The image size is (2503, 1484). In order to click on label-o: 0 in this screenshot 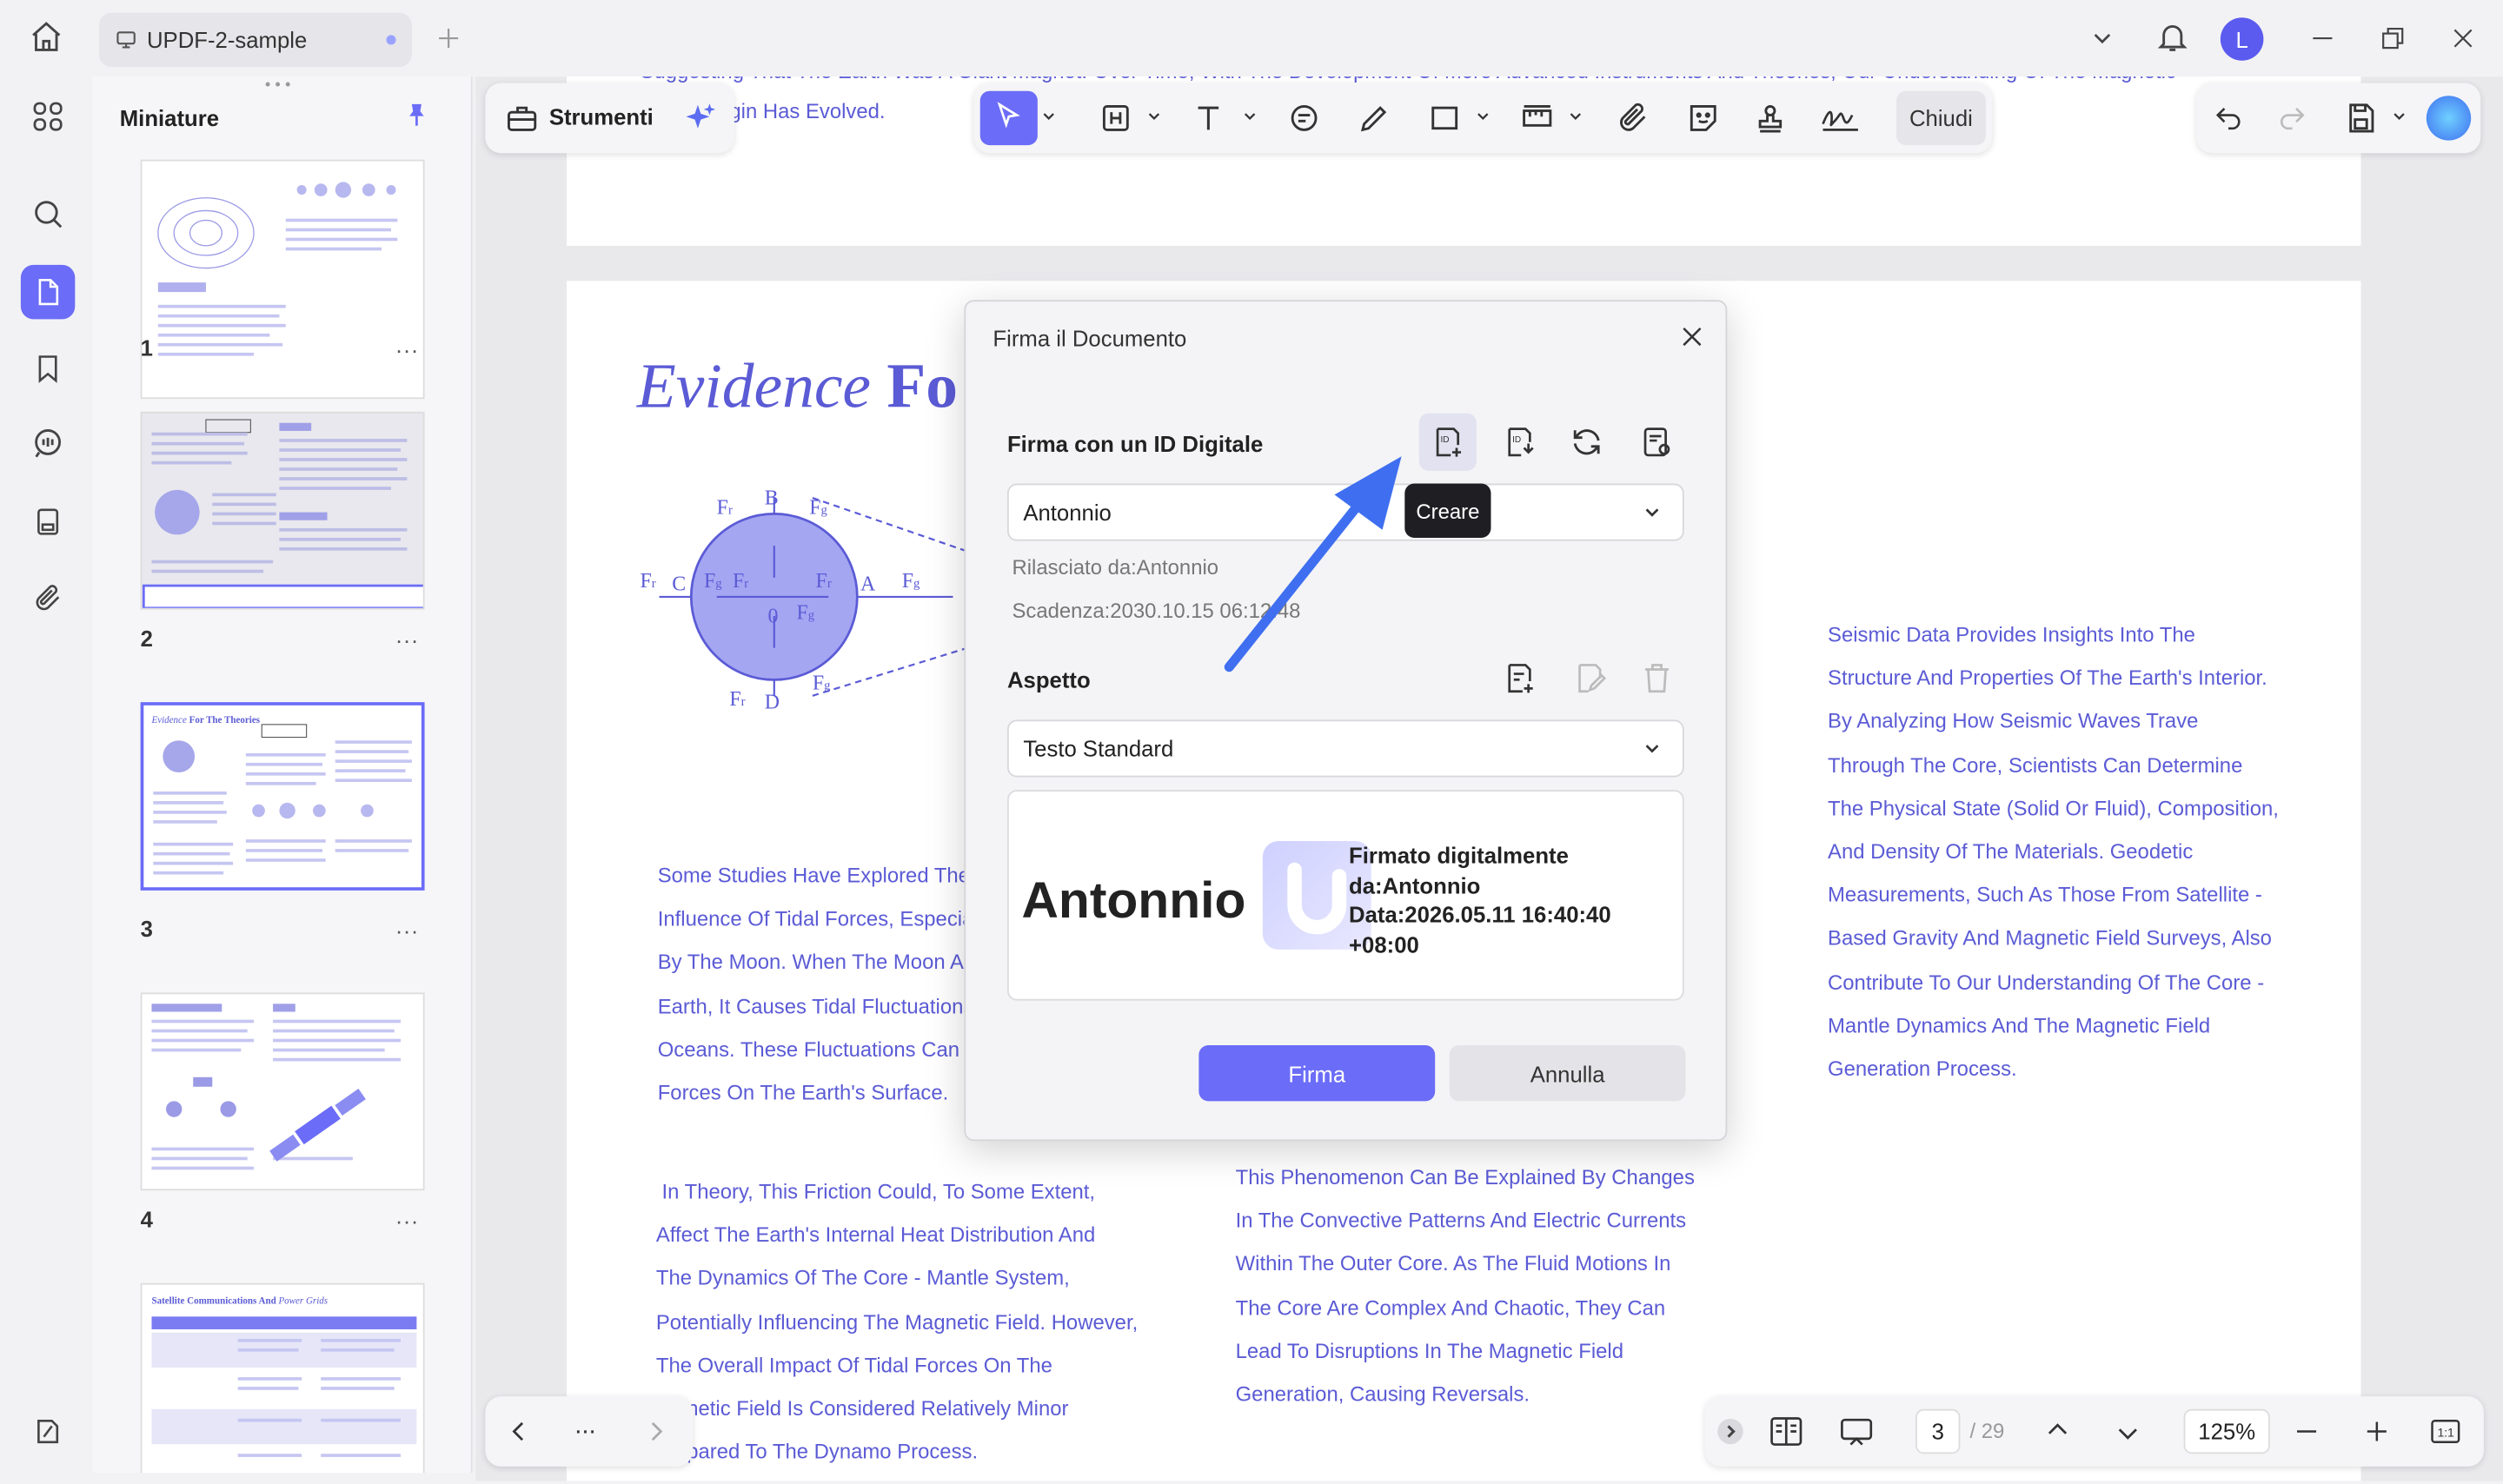, I will do `click(772, 616)`.